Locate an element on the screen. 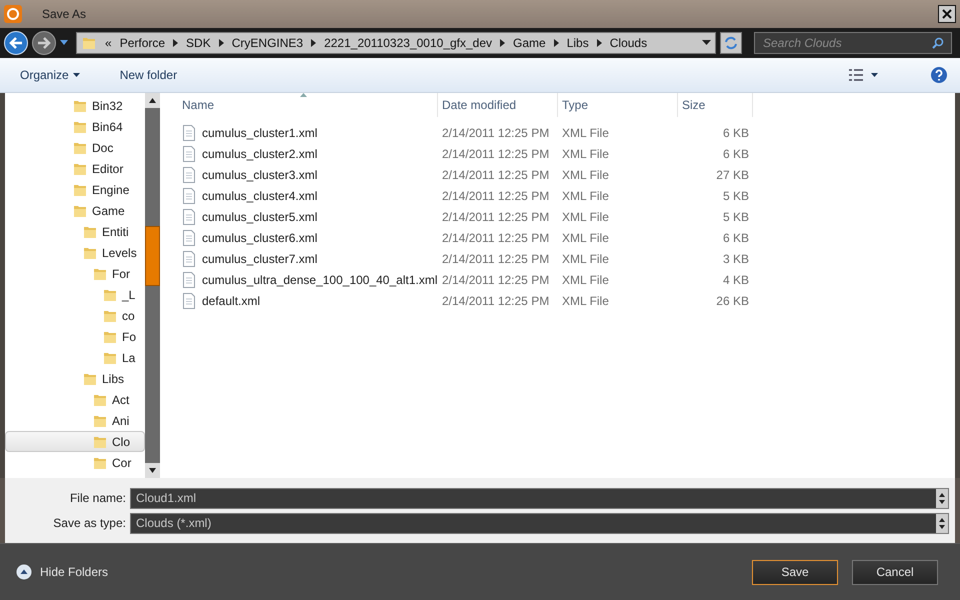  folder-tree-item: Act is located at coordinates (75, 399).